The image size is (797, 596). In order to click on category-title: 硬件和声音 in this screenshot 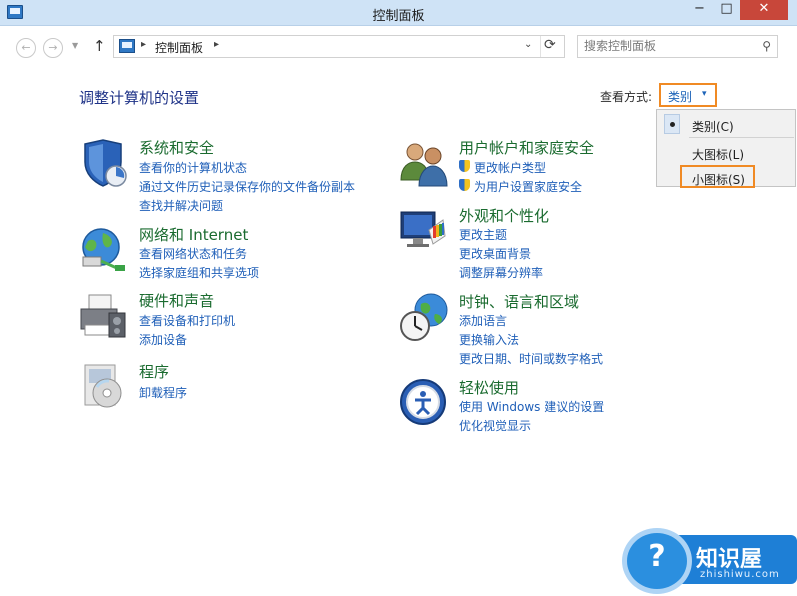, I will do `click(176, 300)`.